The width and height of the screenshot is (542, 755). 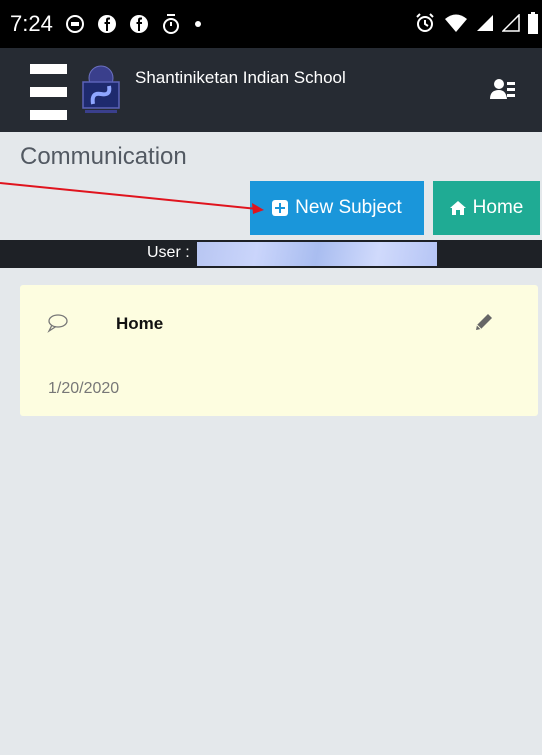 I want to click on user-label: User :, so click(x=168, y=252).